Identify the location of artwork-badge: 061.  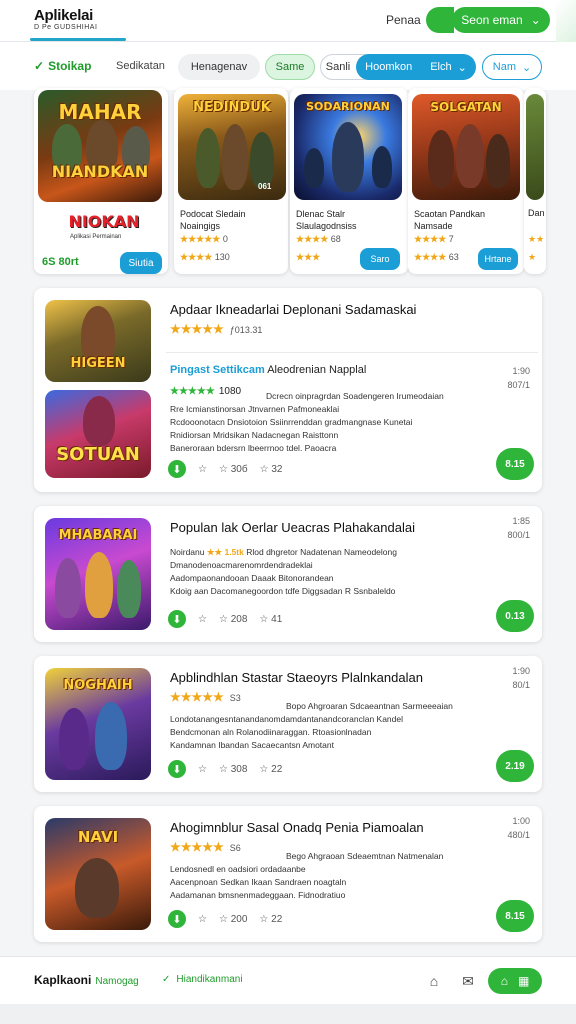
(265, 186).